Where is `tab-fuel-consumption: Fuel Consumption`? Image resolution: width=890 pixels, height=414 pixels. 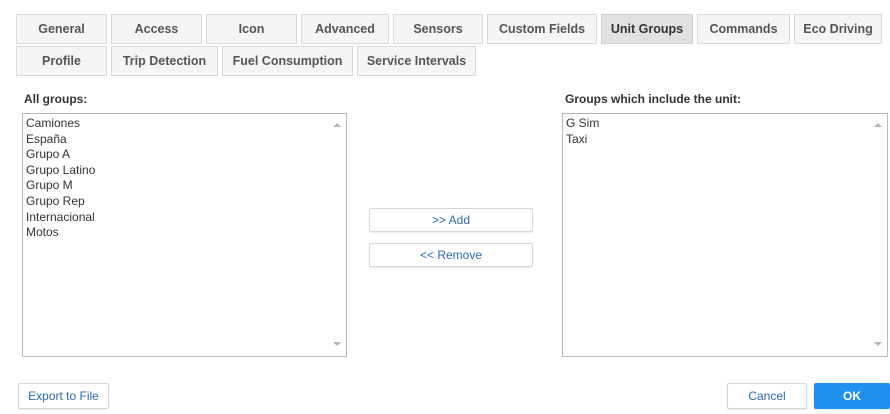 tab-fuel-consumption: Fuel Consumption is located at coordinates (287, 61).